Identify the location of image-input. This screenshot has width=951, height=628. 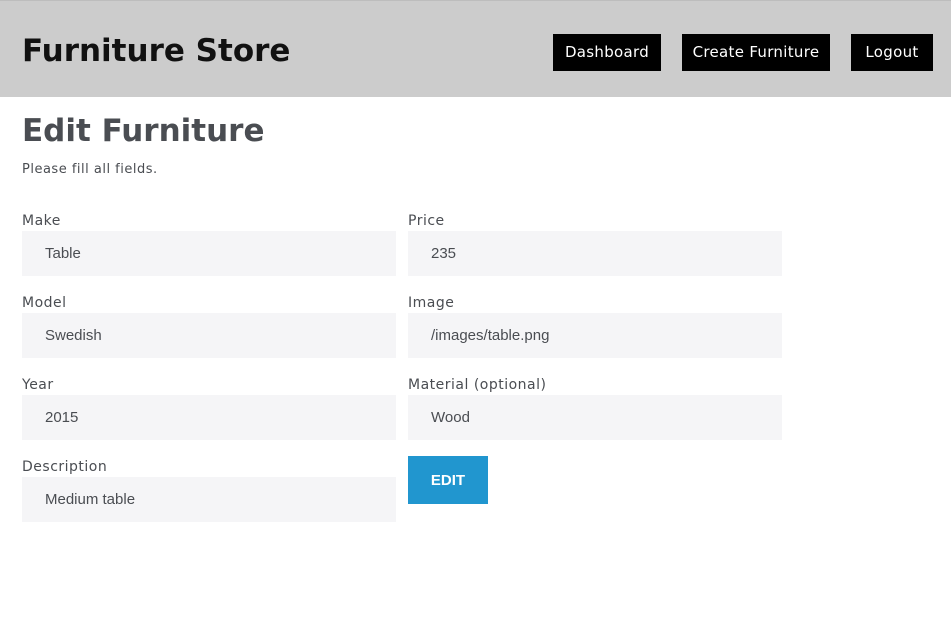
(595, 335).